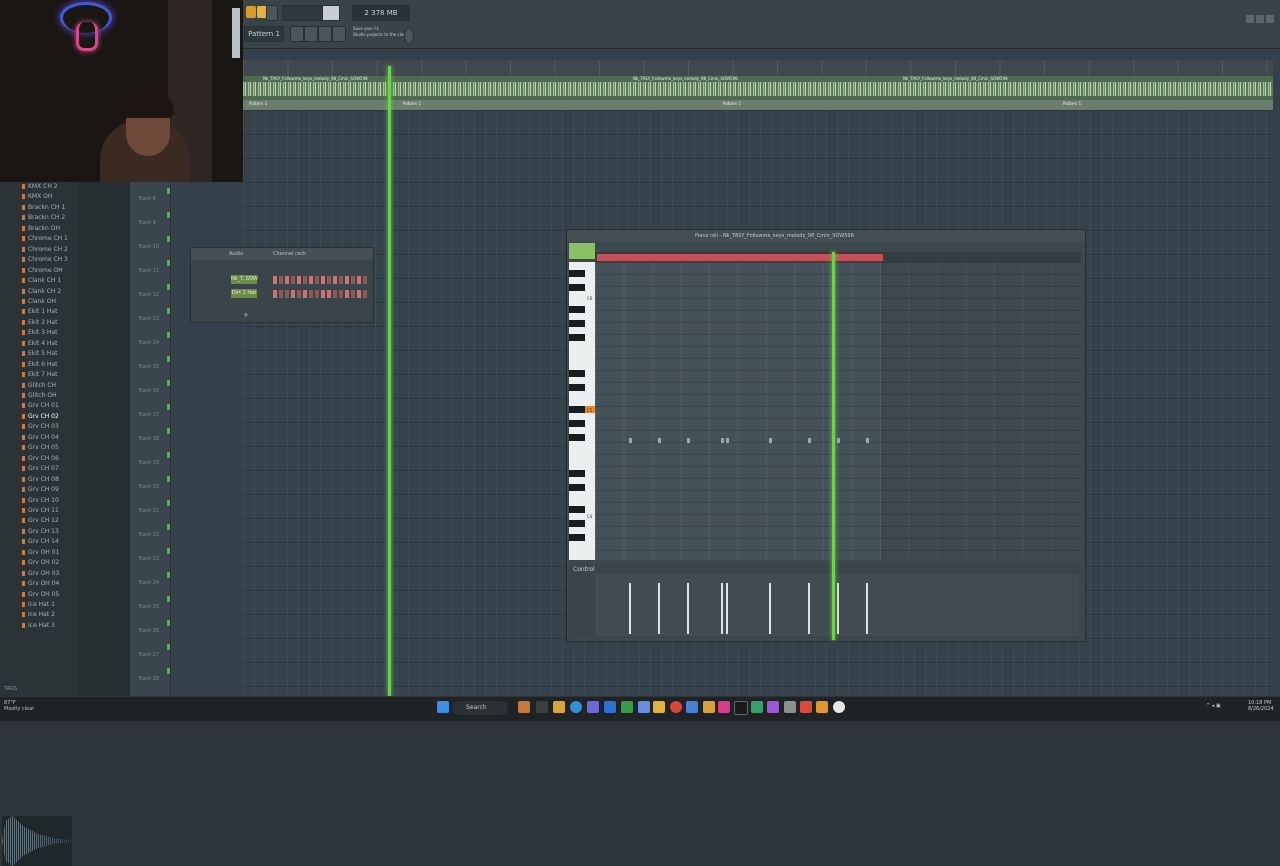 This screenshot has width=1280, height=866. Describe the element at coordinates (282, 254) in the screenshot. I see `channel-rack-titlebar: Audio Channel rack` at that location.